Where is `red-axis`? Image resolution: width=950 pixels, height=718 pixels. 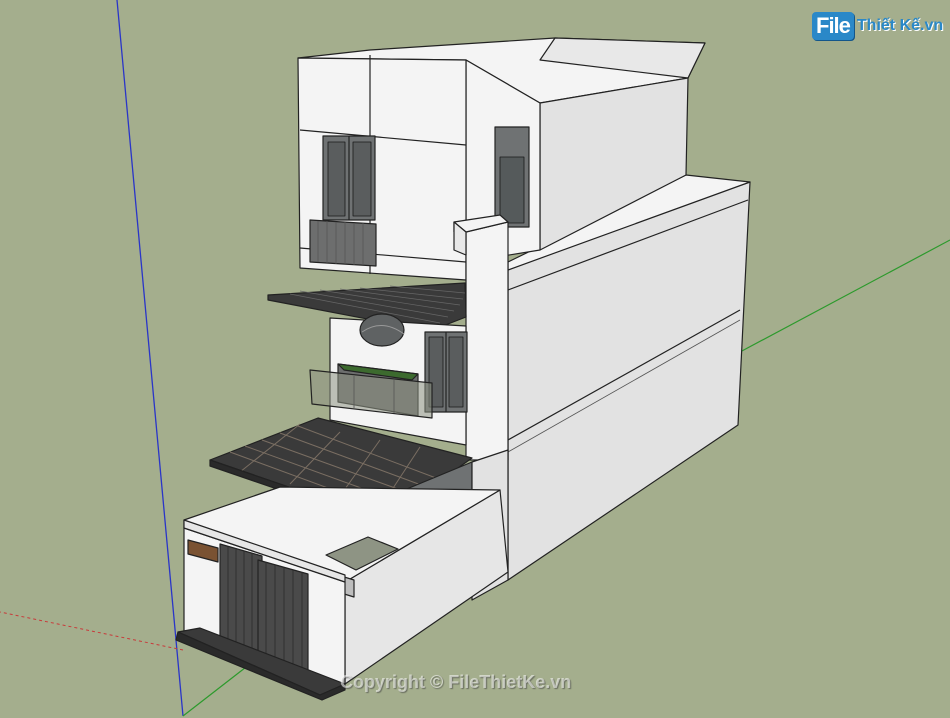 red-axis is located at coordinates (92, 631).